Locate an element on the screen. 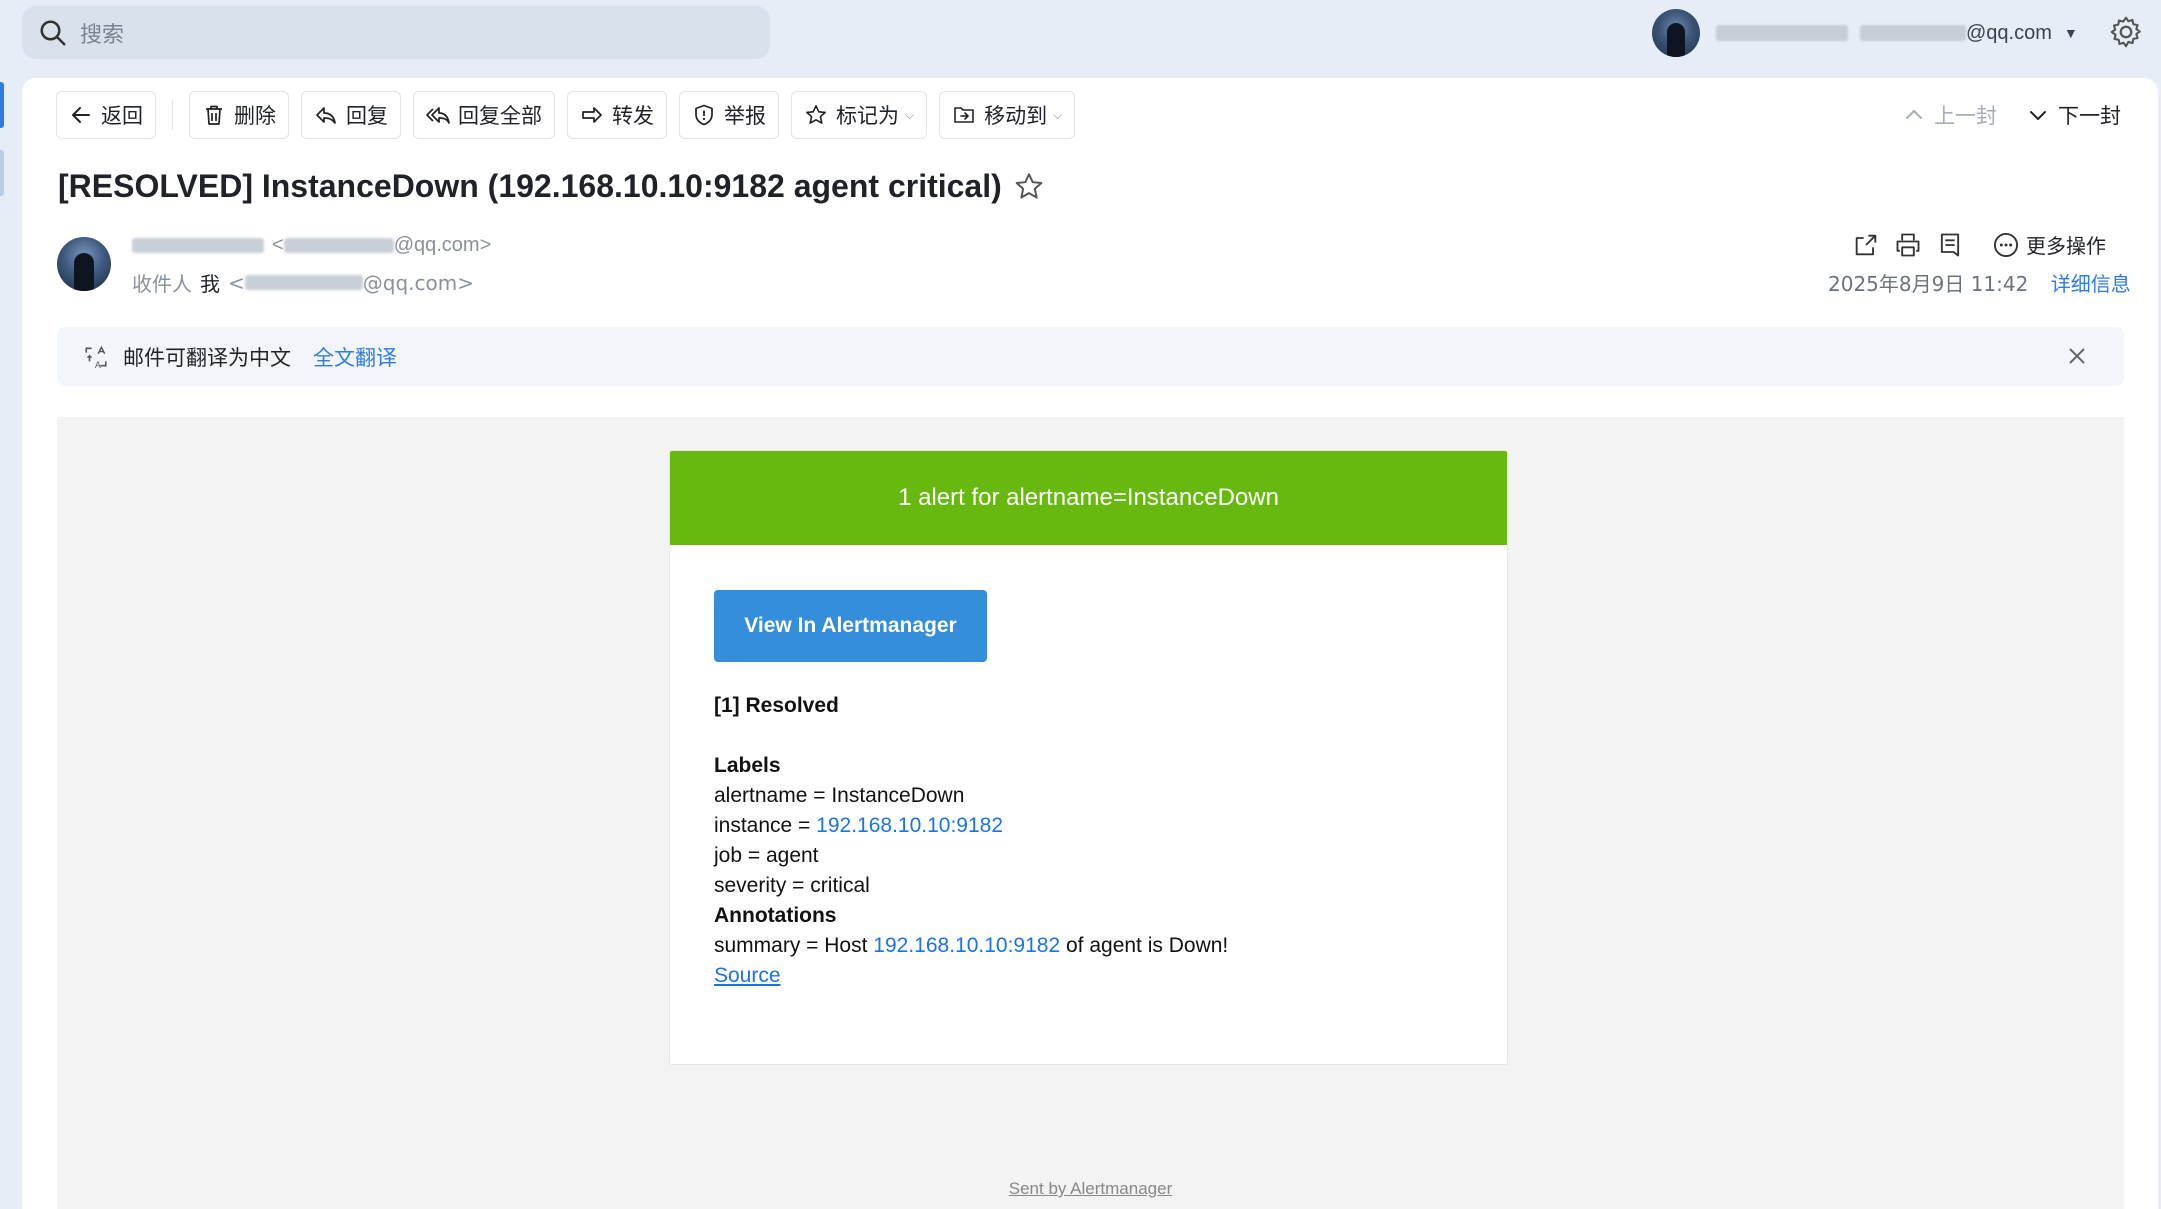  top-bar: 搜索 @qq.com ▼ is located at coordinates (1080, 39).